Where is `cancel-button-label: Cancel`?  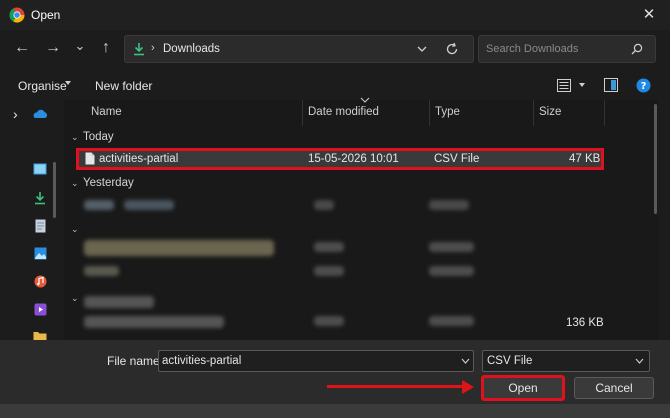 cancel-button-label: Cancel is located at coordinates (614, 388).